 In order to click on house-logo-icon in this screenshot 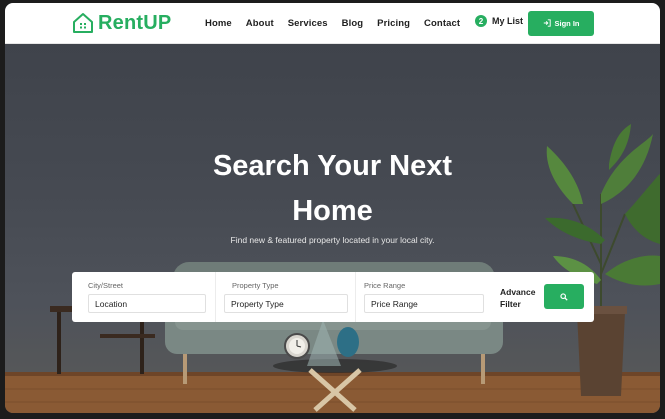, I will do `click(83, 23)`.